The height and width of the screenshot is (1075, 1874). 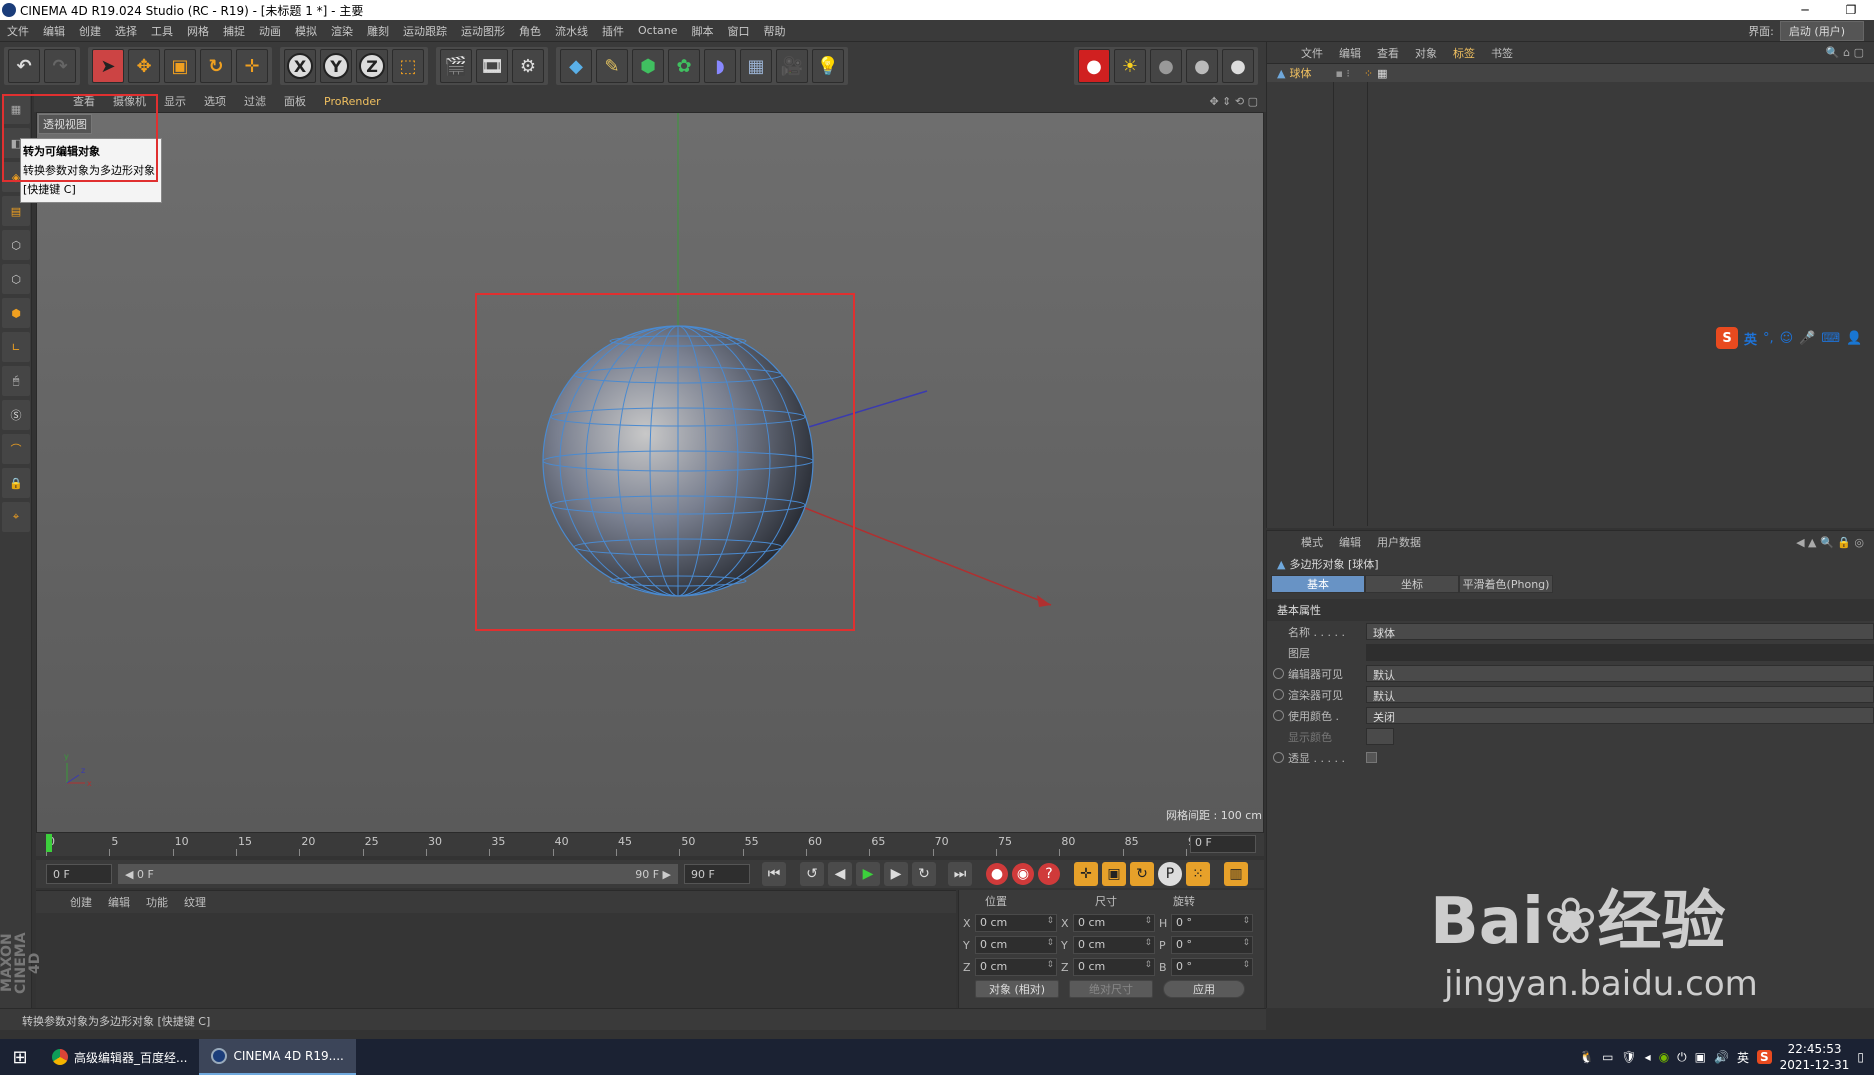 I want to click on key-rotation-icon: ↻, so click(x=1142, y=874).